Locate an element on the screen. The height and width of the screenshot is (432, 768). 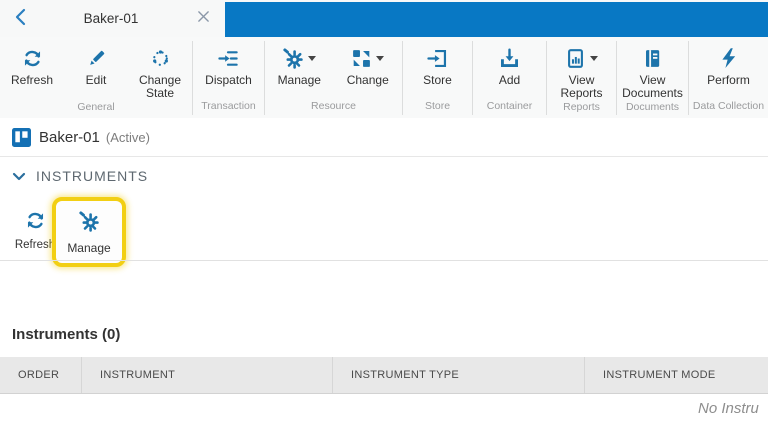
record-header: Baker-01 (Active) is located at coordinates (384, 137).